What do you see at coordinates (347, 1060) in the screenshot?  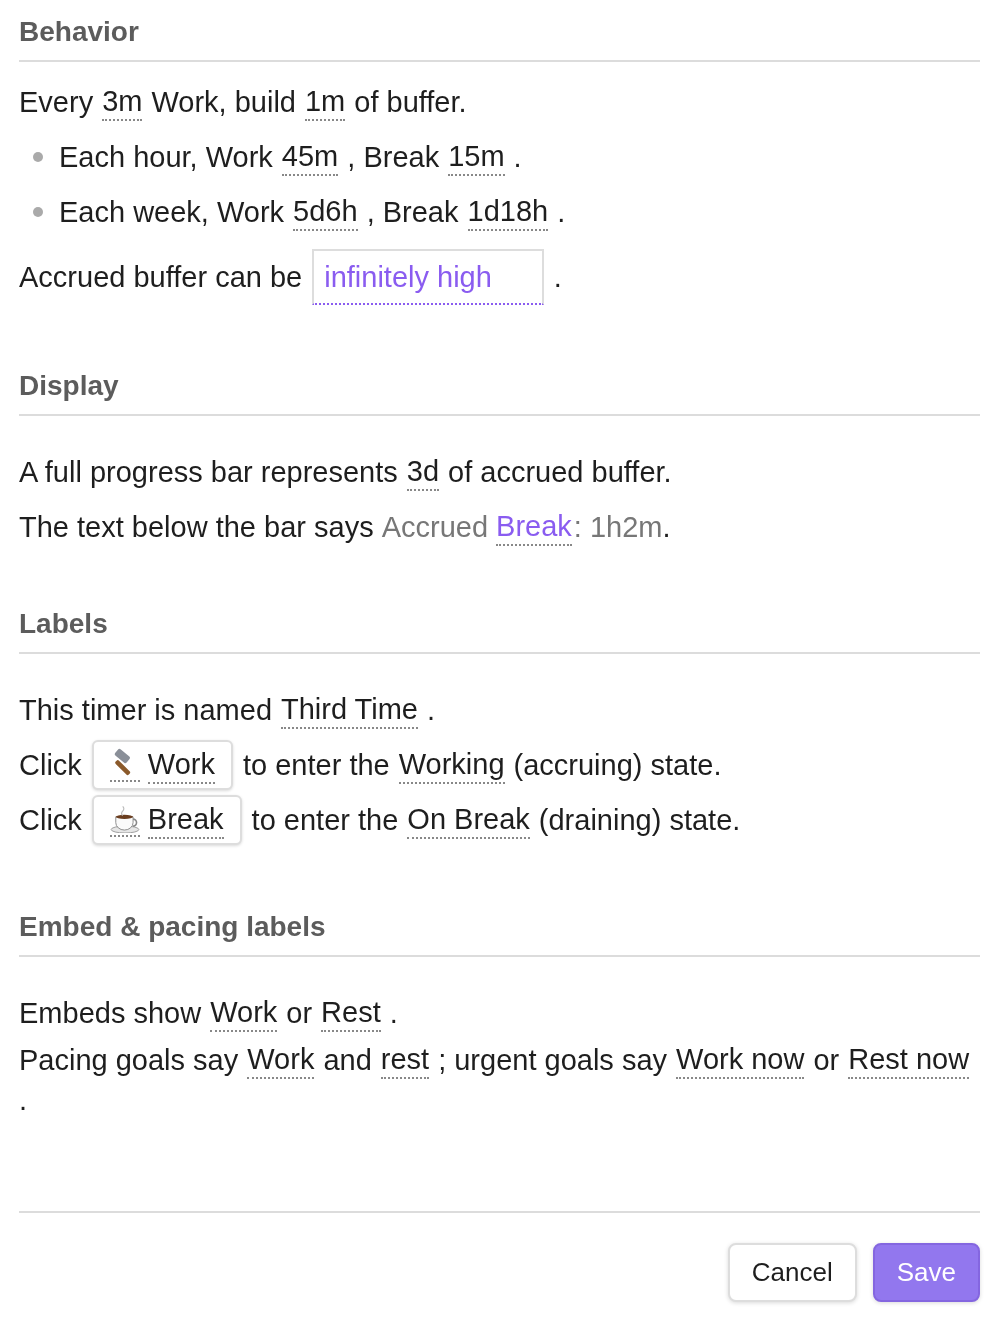 I see `label-text: and` at bounding box center [347, 1060].